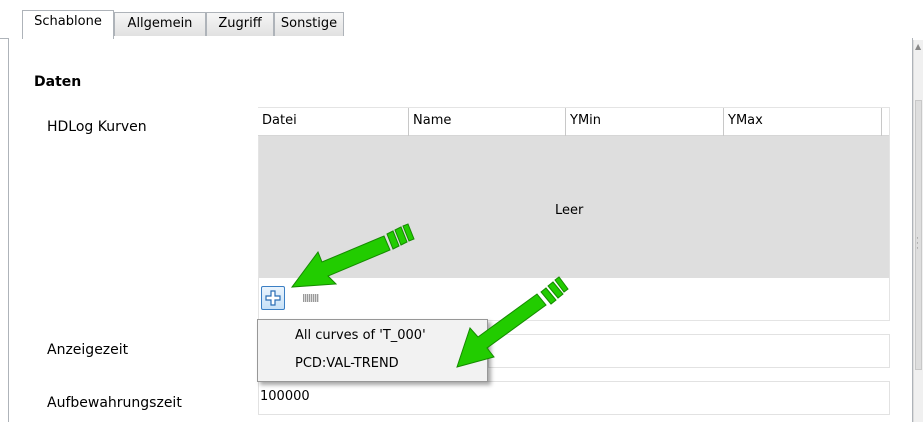  Describe the element at coordinates (574, 398) in the screenshot. I see `aufbewahrungszeit-input: 100000` at that location.